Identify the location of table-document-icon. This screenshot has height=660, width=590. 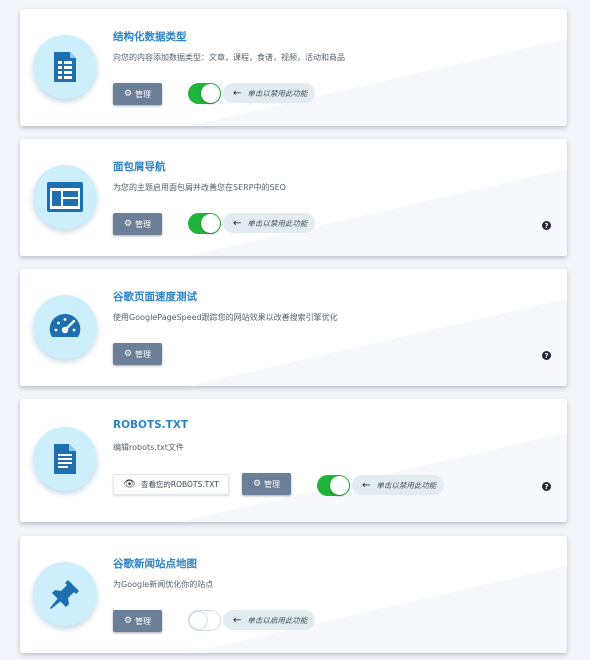
(65, 67).